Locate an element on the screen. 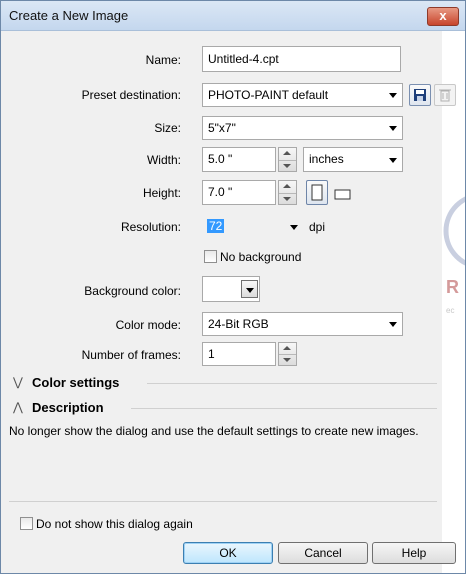 The width and height of the screenshot is (466, 574). trash-icon is located at coordinates (445, 95).